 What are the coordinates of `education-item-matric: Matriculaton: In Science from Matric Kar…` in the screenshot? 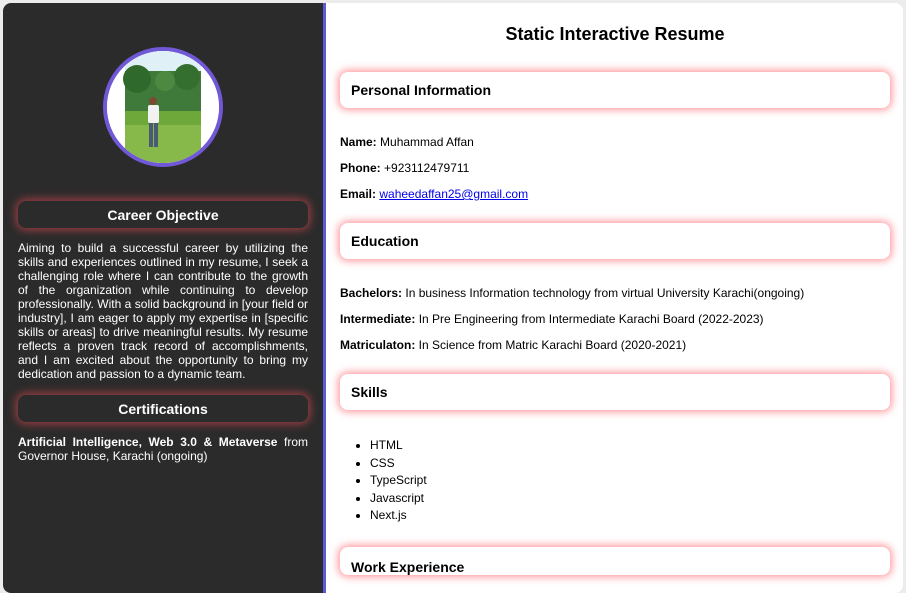 It's located at (615, 345).